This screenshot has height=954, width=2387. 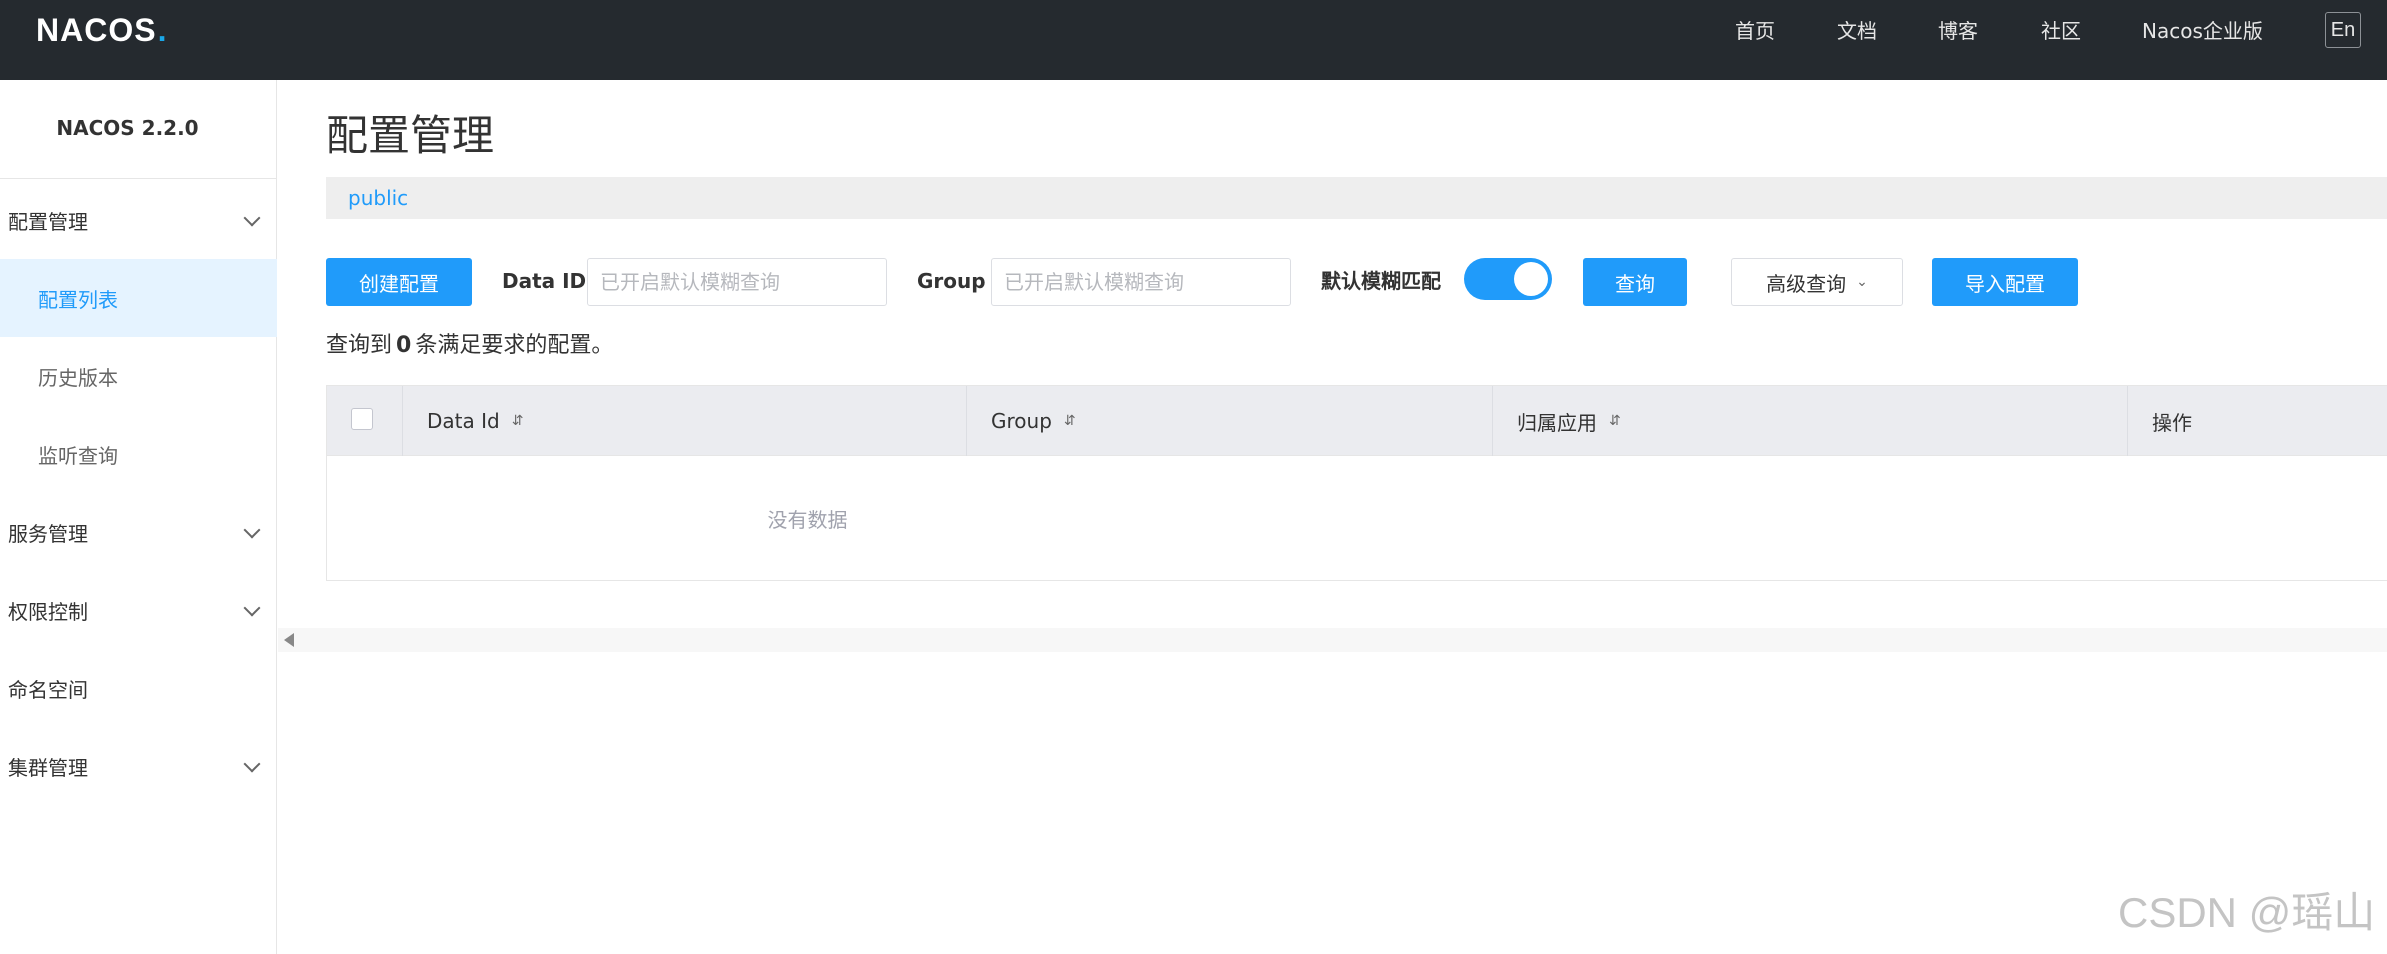 What do you see at coordinates (544, 281) in the screenshot?
I see `dataid-label: Data ID` at bounding box center [544, 281].